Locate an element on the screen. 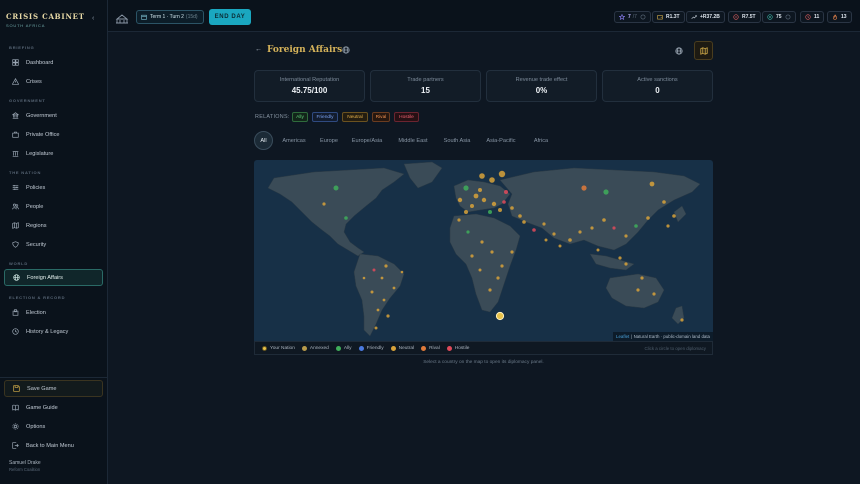 The image size is (860, 484). sidebar-item-crises: Crises is located at coordinates (53, 81).